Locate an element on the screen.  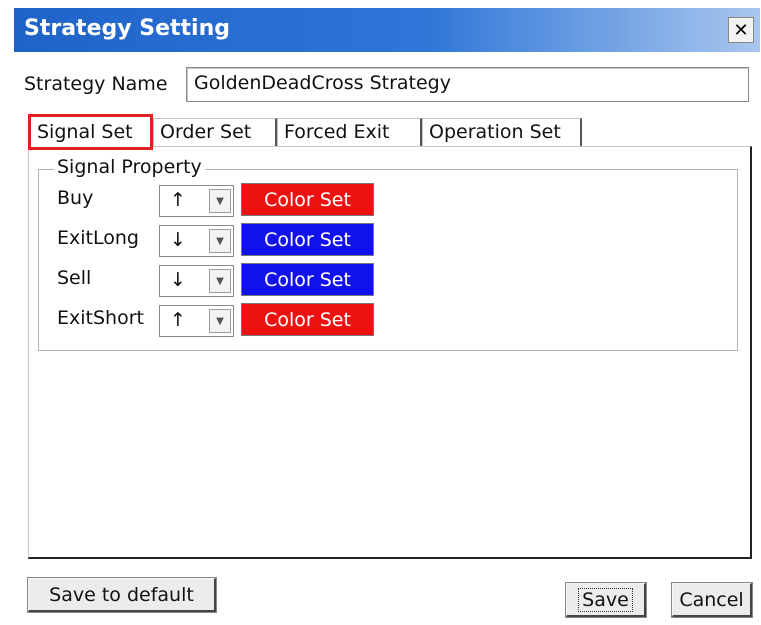
save-to-default-label: Save to default is located at coordinates (121, 594).